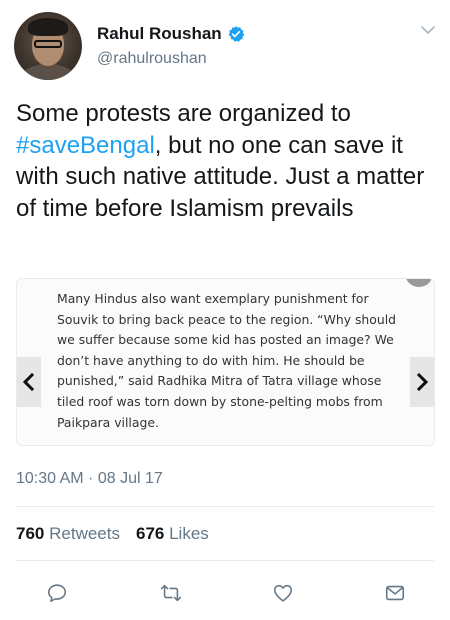 Image resolution: width=450 pixels, height=620 pixels. I want to click on retweet-icon, so click(171, 593).